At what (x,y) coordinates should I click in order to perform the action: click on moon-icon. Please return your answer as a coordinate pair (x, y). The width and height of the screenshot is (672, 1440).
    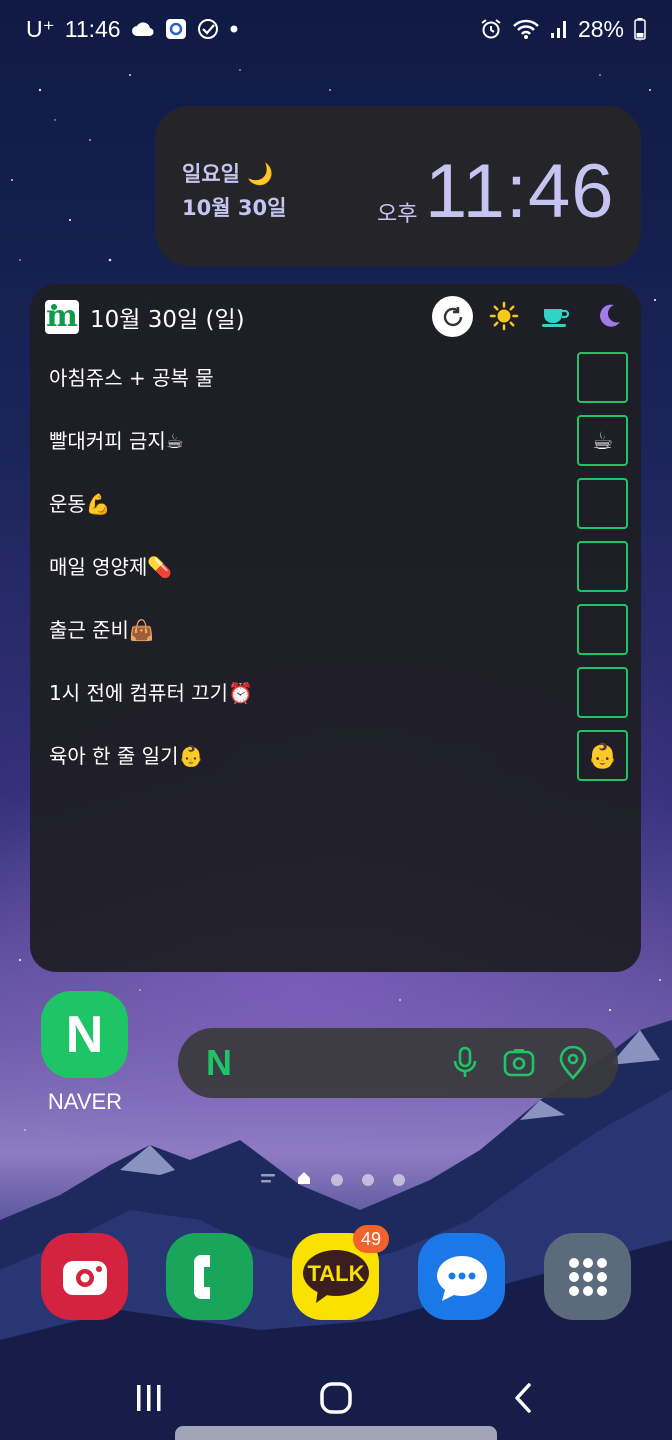
    Looking at the image, I should click on (609, 316).